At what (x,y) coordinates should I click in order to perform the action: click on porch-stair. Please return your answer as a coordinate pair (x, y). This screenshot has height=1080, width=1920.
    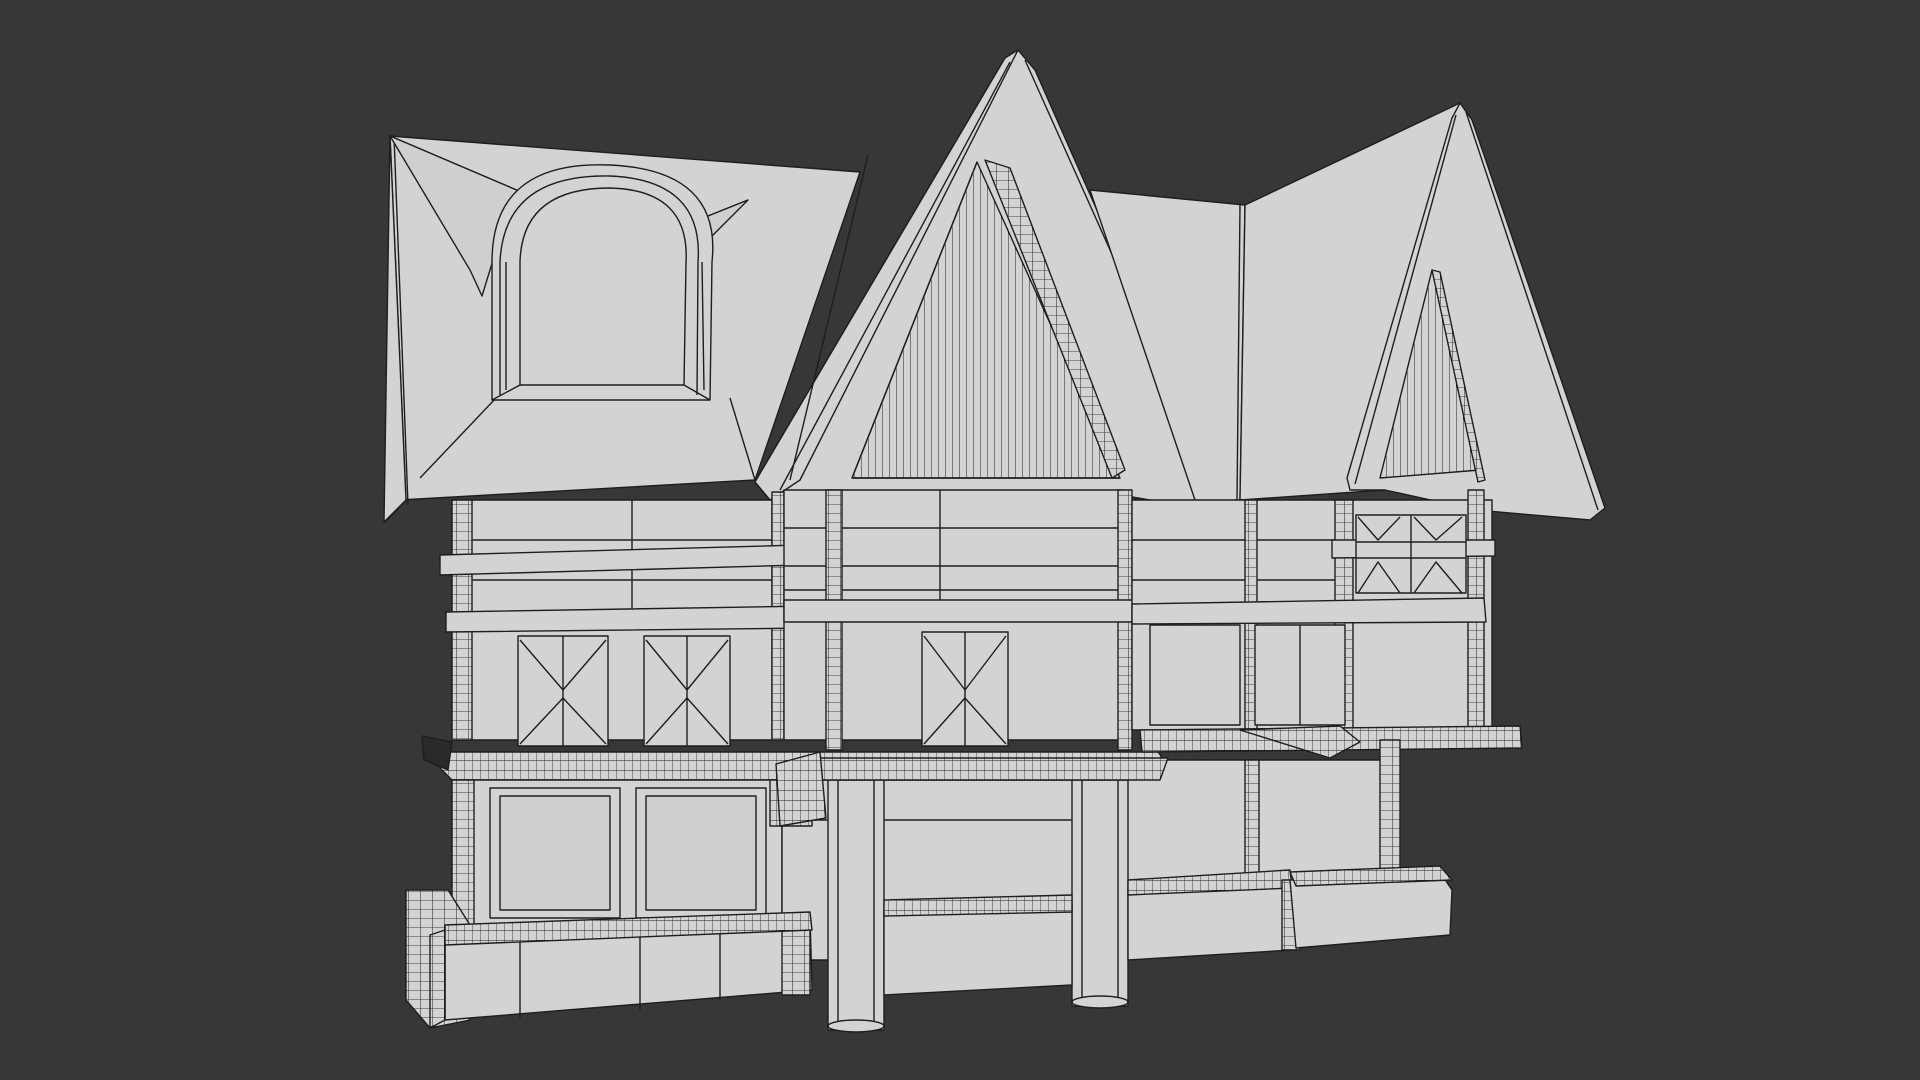
    Looking at the image, I should click on (801, 789).